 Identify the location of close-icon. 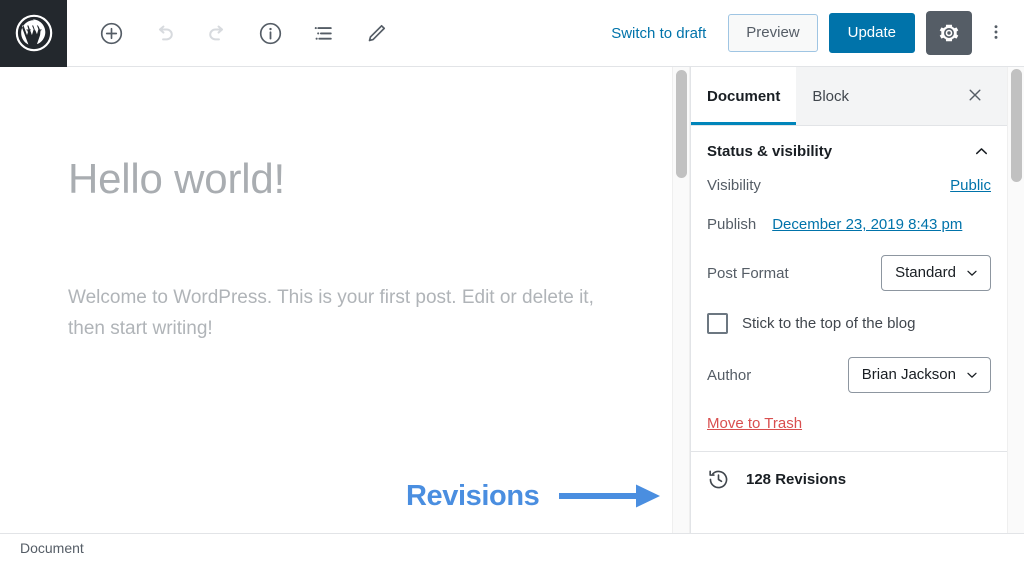
(975, 96).